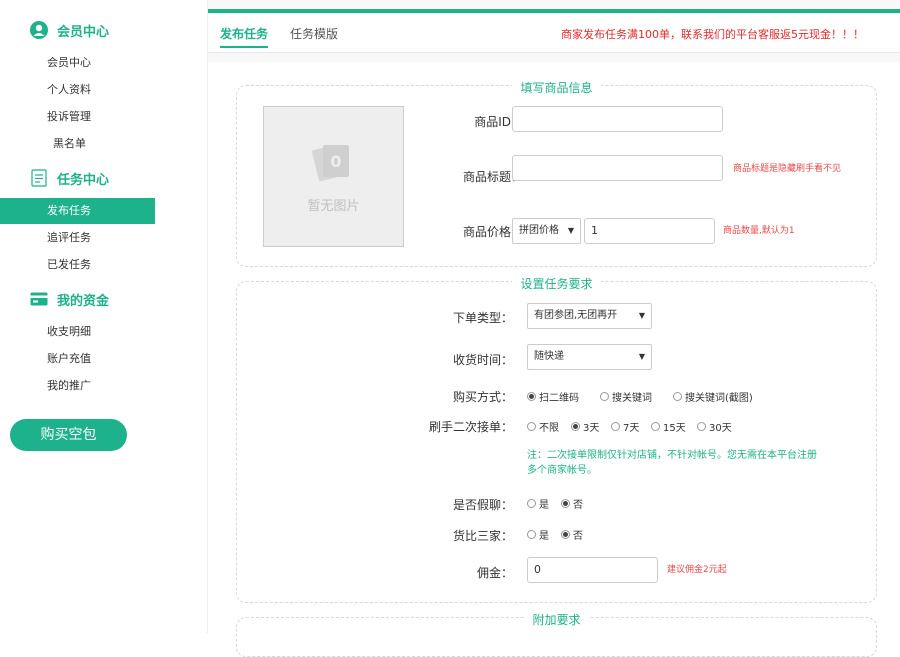  What do you see at coordinates (576, 315) in the screenshot?
I see `order-type-value: 有团参团,无团再开` at bounding box center [576, 315].